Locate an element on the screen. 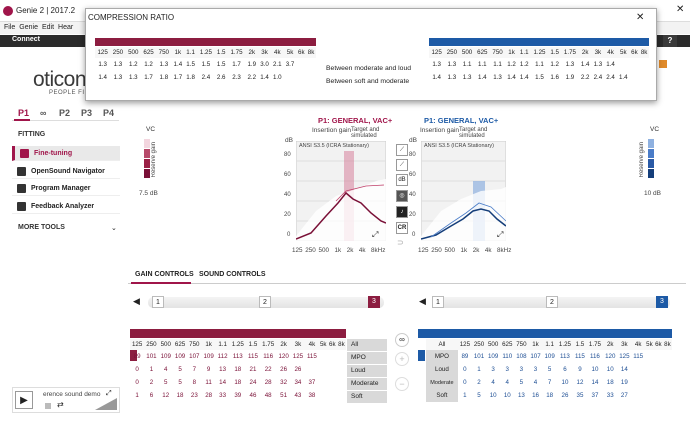 This screenshot has height=427, width=690. tab-p2: P2 is located at coordinates (64, 113).